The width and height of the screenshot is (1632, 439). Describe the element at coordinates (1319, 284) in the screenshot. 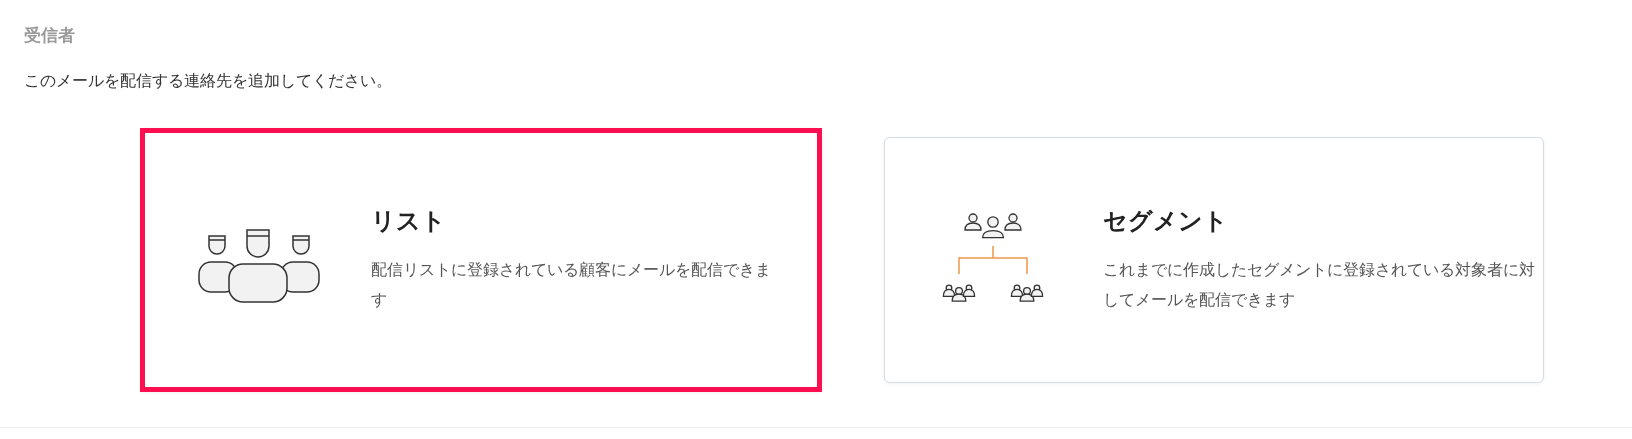

I see `option-description: これまでに作成したセグメントに登録されている対象者に対してメールを配信できます` at that location.